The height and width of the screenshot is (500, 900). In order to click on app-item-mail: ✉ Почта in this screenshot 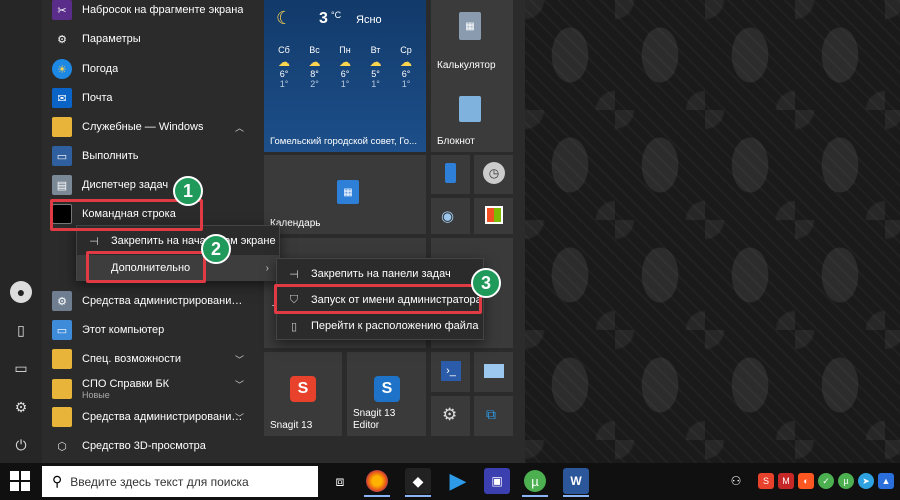, I will do `click(150, 98)`.